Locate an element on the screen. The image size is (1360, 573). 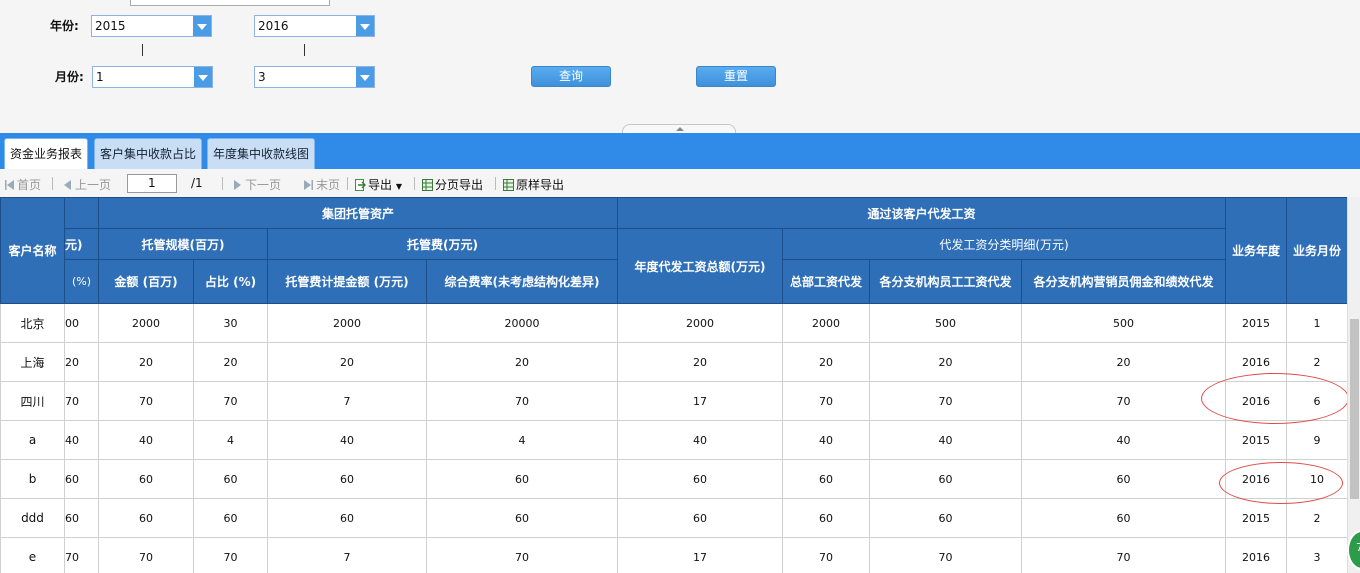
year-from-value: 2015 is located at coordinates (110, 26).